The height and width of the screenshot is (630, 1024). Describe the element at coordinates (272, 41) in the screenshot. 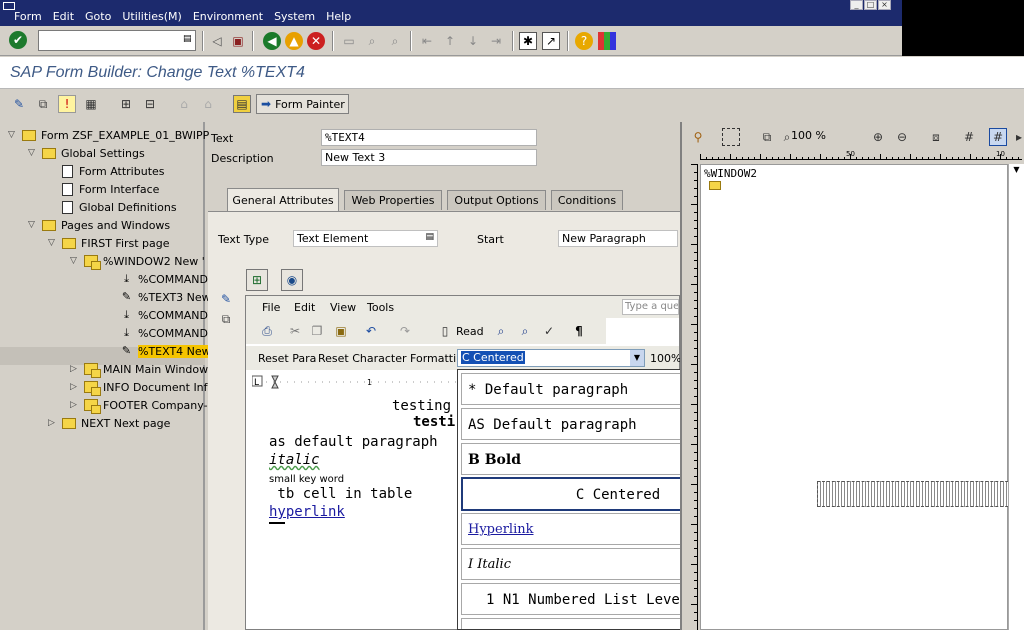

I see `back-icon: ◀` at that location.